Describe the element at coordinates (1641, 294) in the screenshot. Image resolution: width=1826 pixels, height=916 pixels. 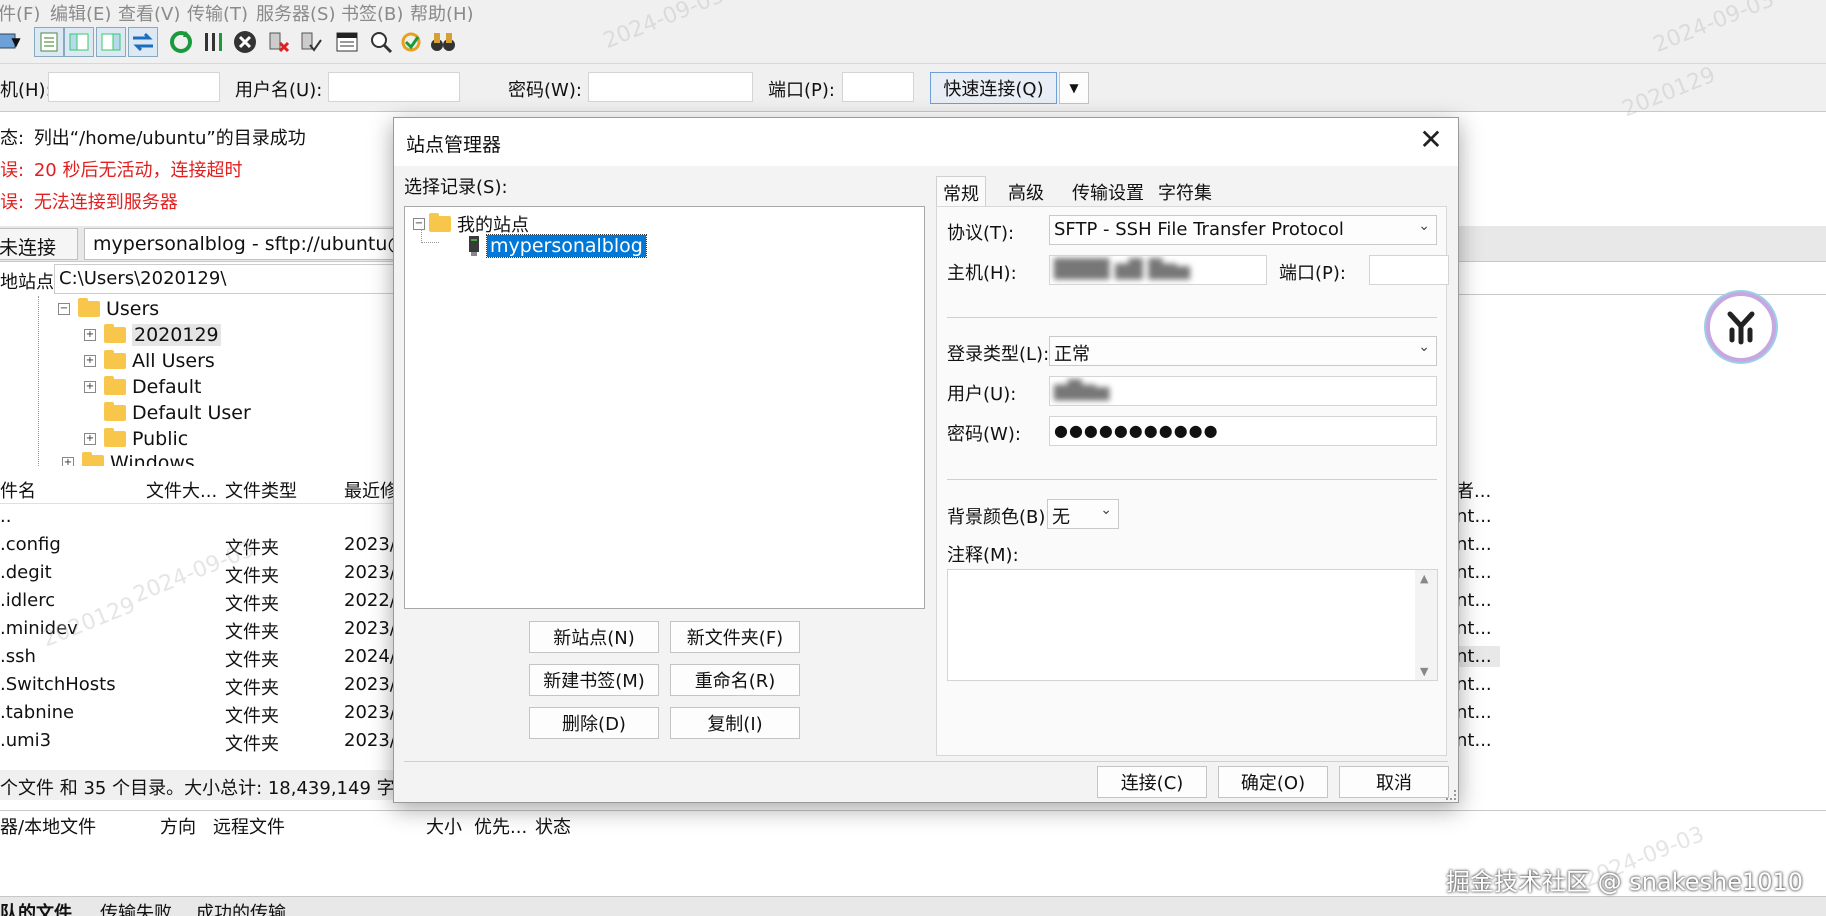
I see `remote-pane-divider` at that location.